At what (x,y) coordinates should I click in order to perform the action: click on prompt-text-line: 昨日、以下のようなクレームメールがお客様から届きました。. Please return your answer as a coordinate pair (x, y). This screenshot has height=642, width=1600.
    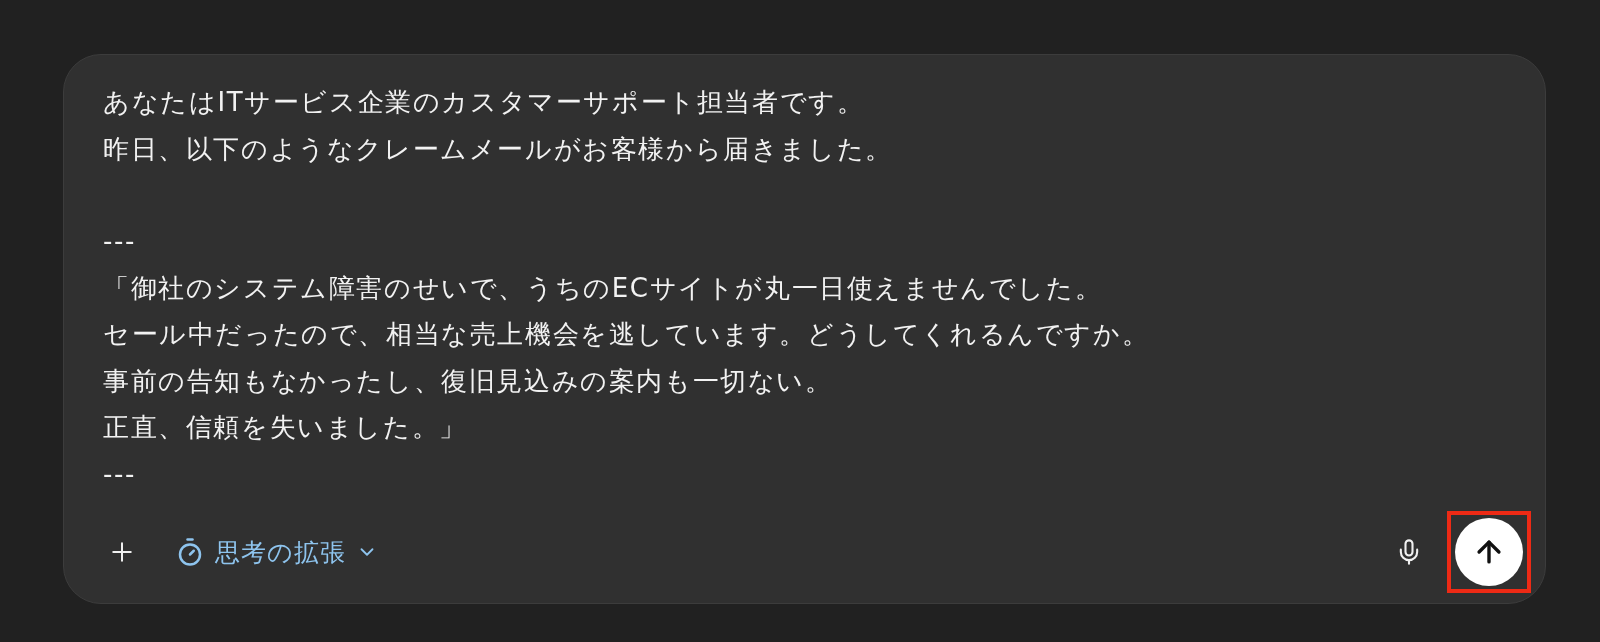
    Looking at the image, I should click on (498, 149).